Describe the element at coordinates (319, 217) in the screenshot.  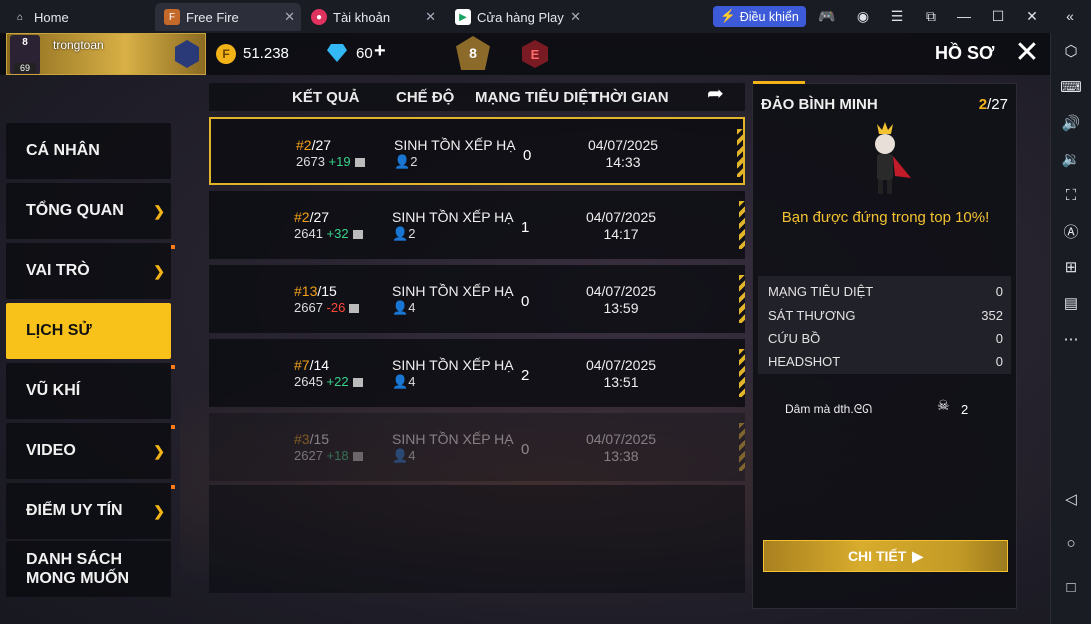
I see `player-total: /27` at that location.